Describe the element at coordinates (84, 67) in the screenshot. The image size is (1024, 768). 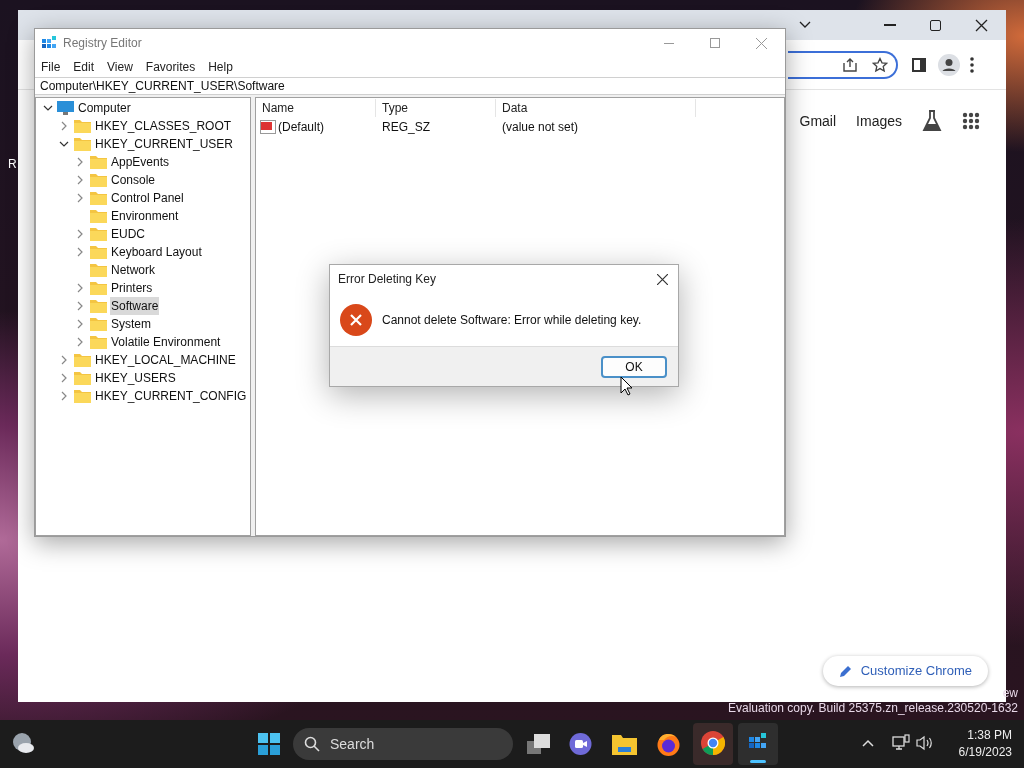
I see `menu-item: Edit` at that location.